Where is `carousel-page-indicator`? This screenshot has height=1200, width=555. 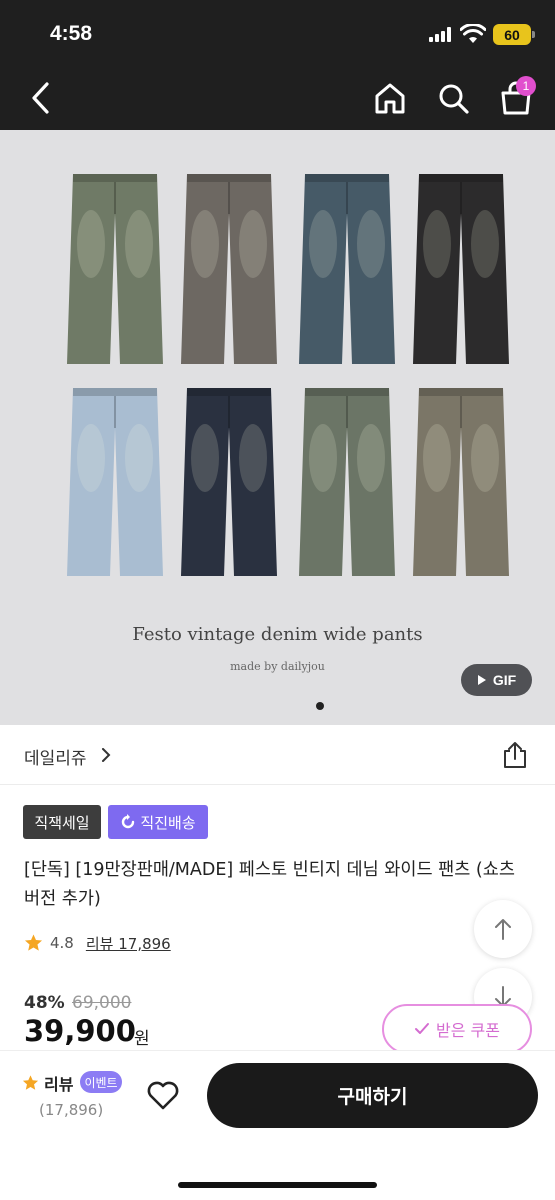
carousel-page-indicator is located at coordinates (320, 706).